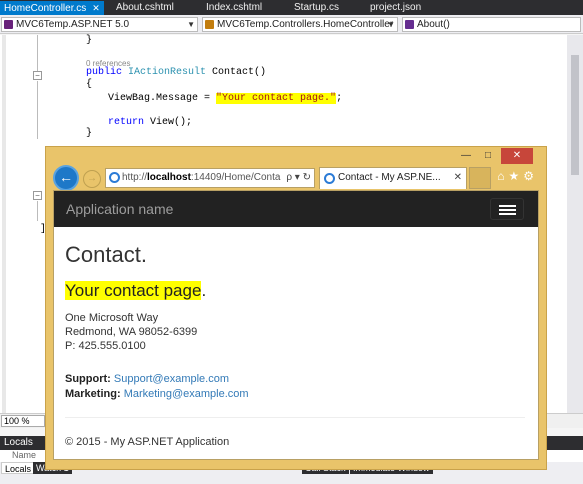 The image size is (583, 484). What do you see at coordinates (106, 254) in the screenshot?
I see `page-title: Contact.` at bounding box center [106, 254].